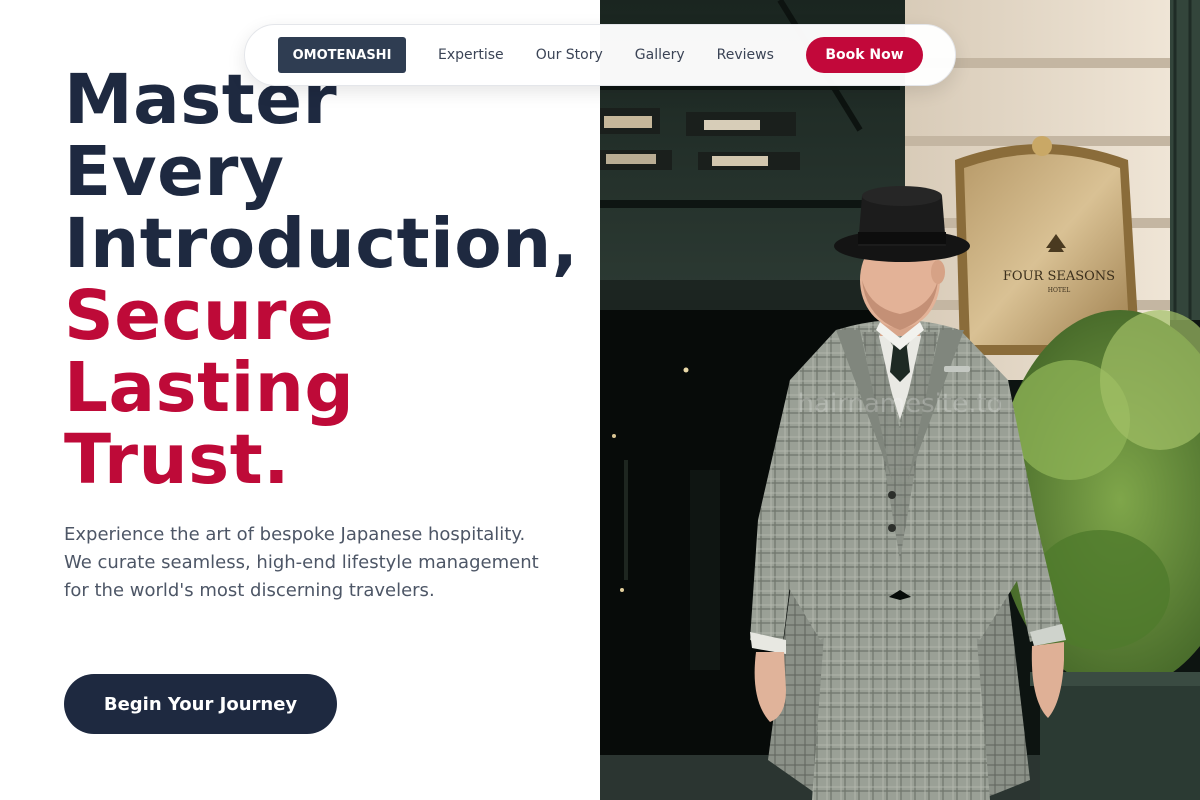  What do you see at coordinates (606, 55) in the screenshot?
I see `nav-links: Expertise Our Story Gallery Reviews` at bounding box center [606, 55].